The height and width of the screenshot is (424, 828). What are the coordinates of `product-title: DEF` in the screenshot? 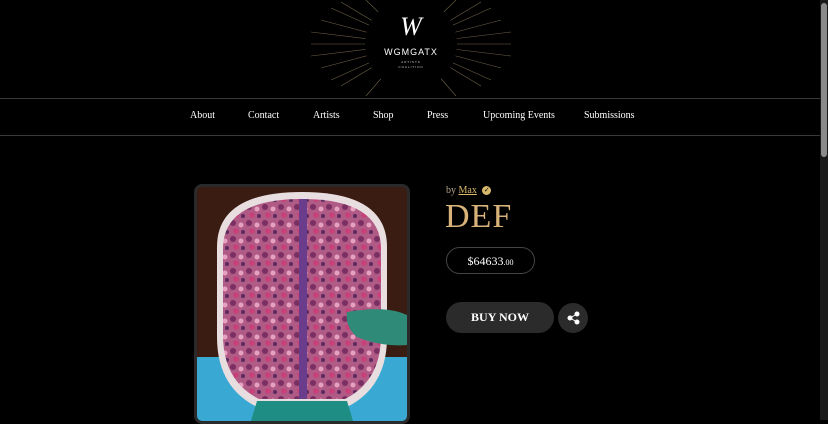 It's located at (479, 216).